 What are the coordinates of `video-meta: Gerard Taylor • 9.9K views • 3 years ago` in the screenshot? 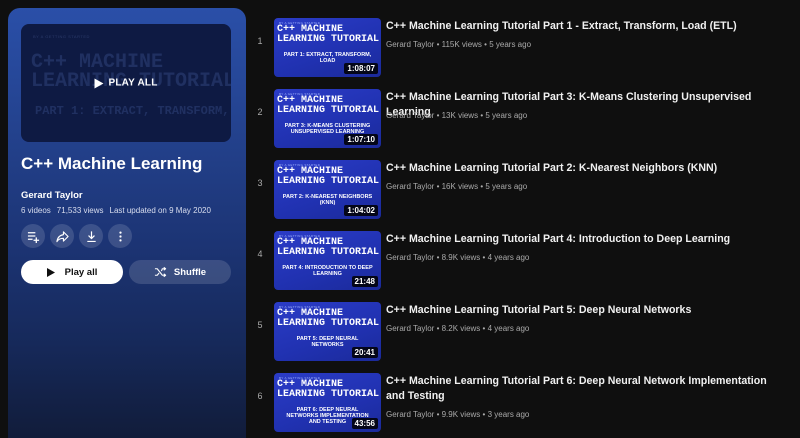 It's located at (457, 414).